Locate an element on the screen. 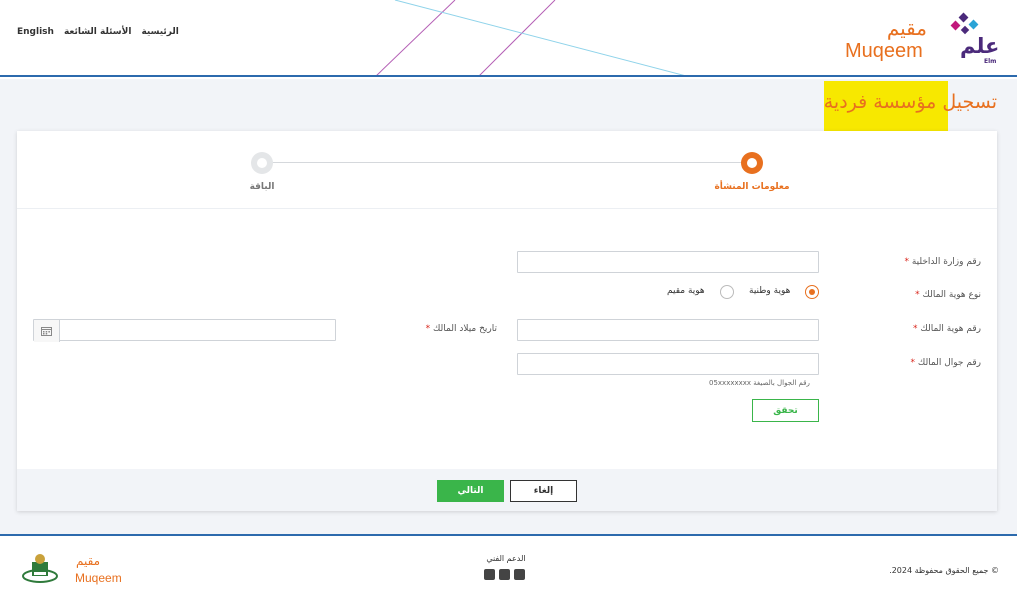 This screenshot has width=1017, height=594. owner-mobile-input is located at coordinates (668, 364).